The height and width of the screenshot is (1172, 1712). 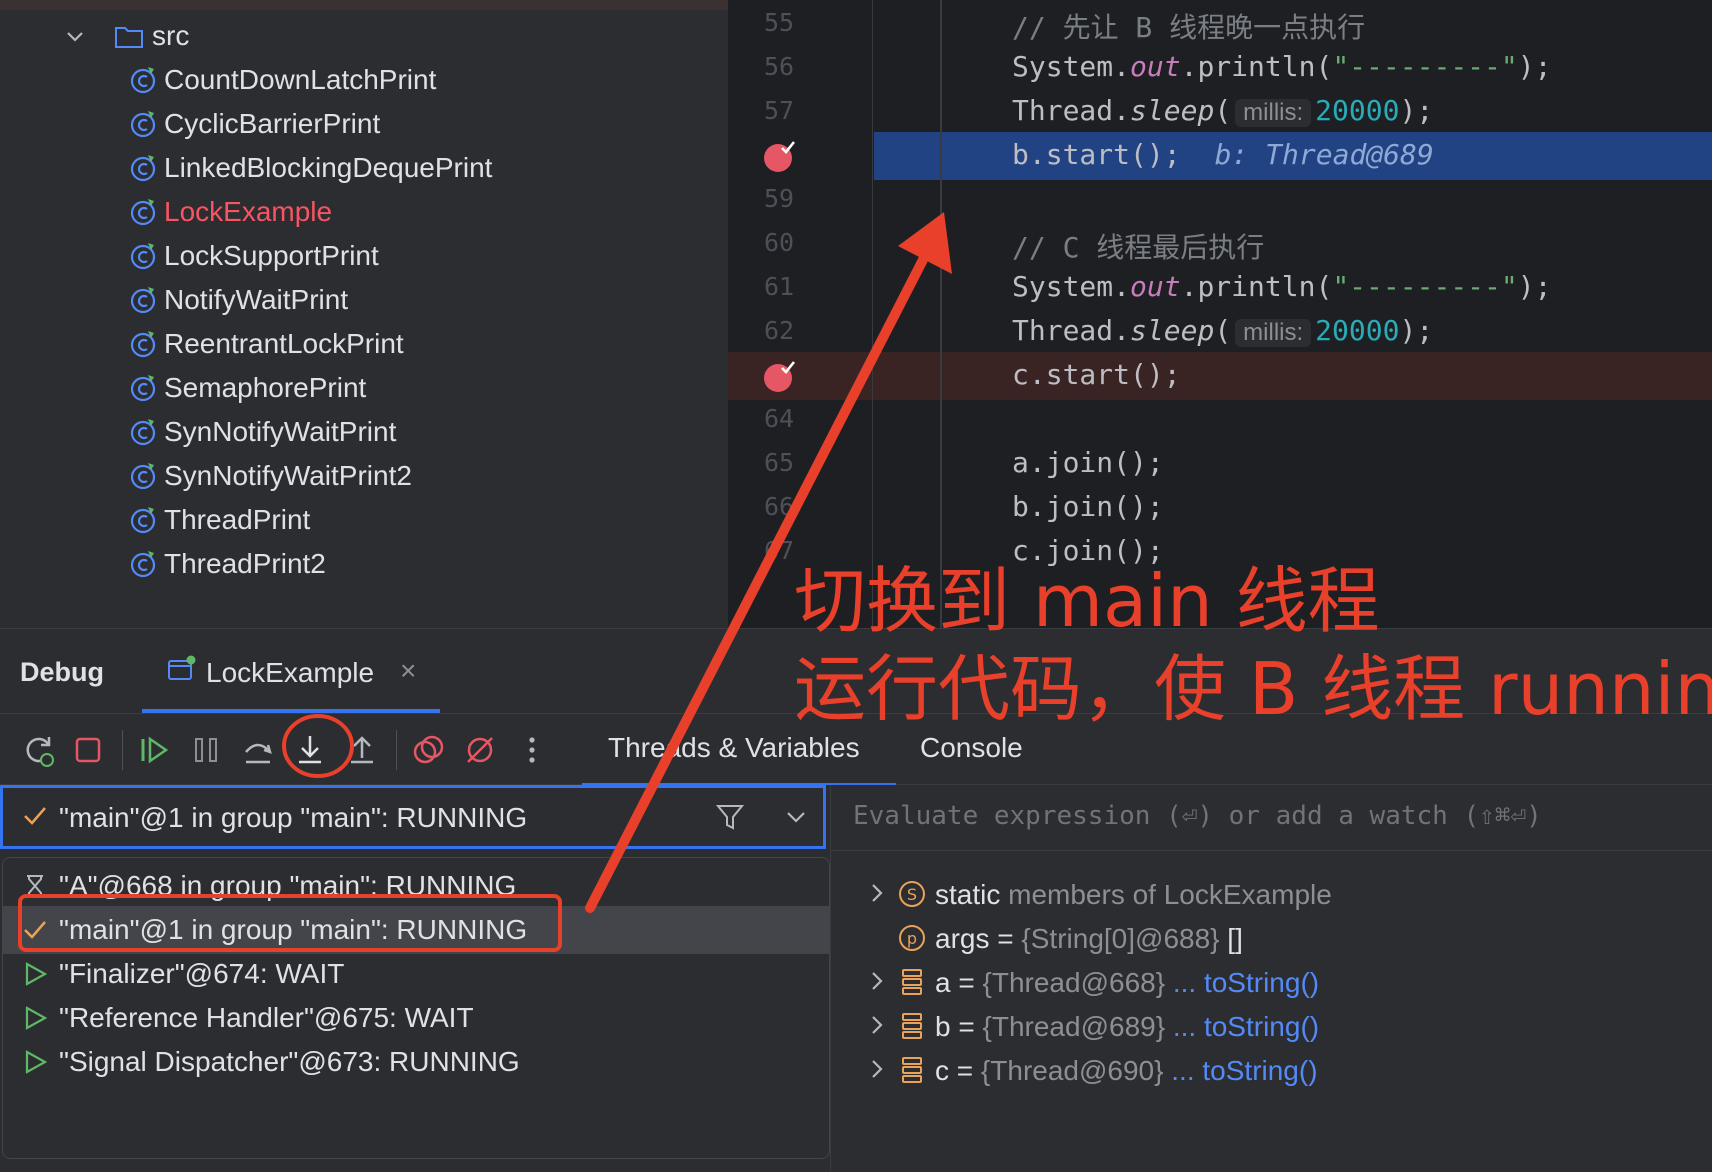 What do you see at coordinates (1220, 68) in the screenshot?
I see `code-line: 56 System.out.println("---------");` at bounding box center [1220, 68].